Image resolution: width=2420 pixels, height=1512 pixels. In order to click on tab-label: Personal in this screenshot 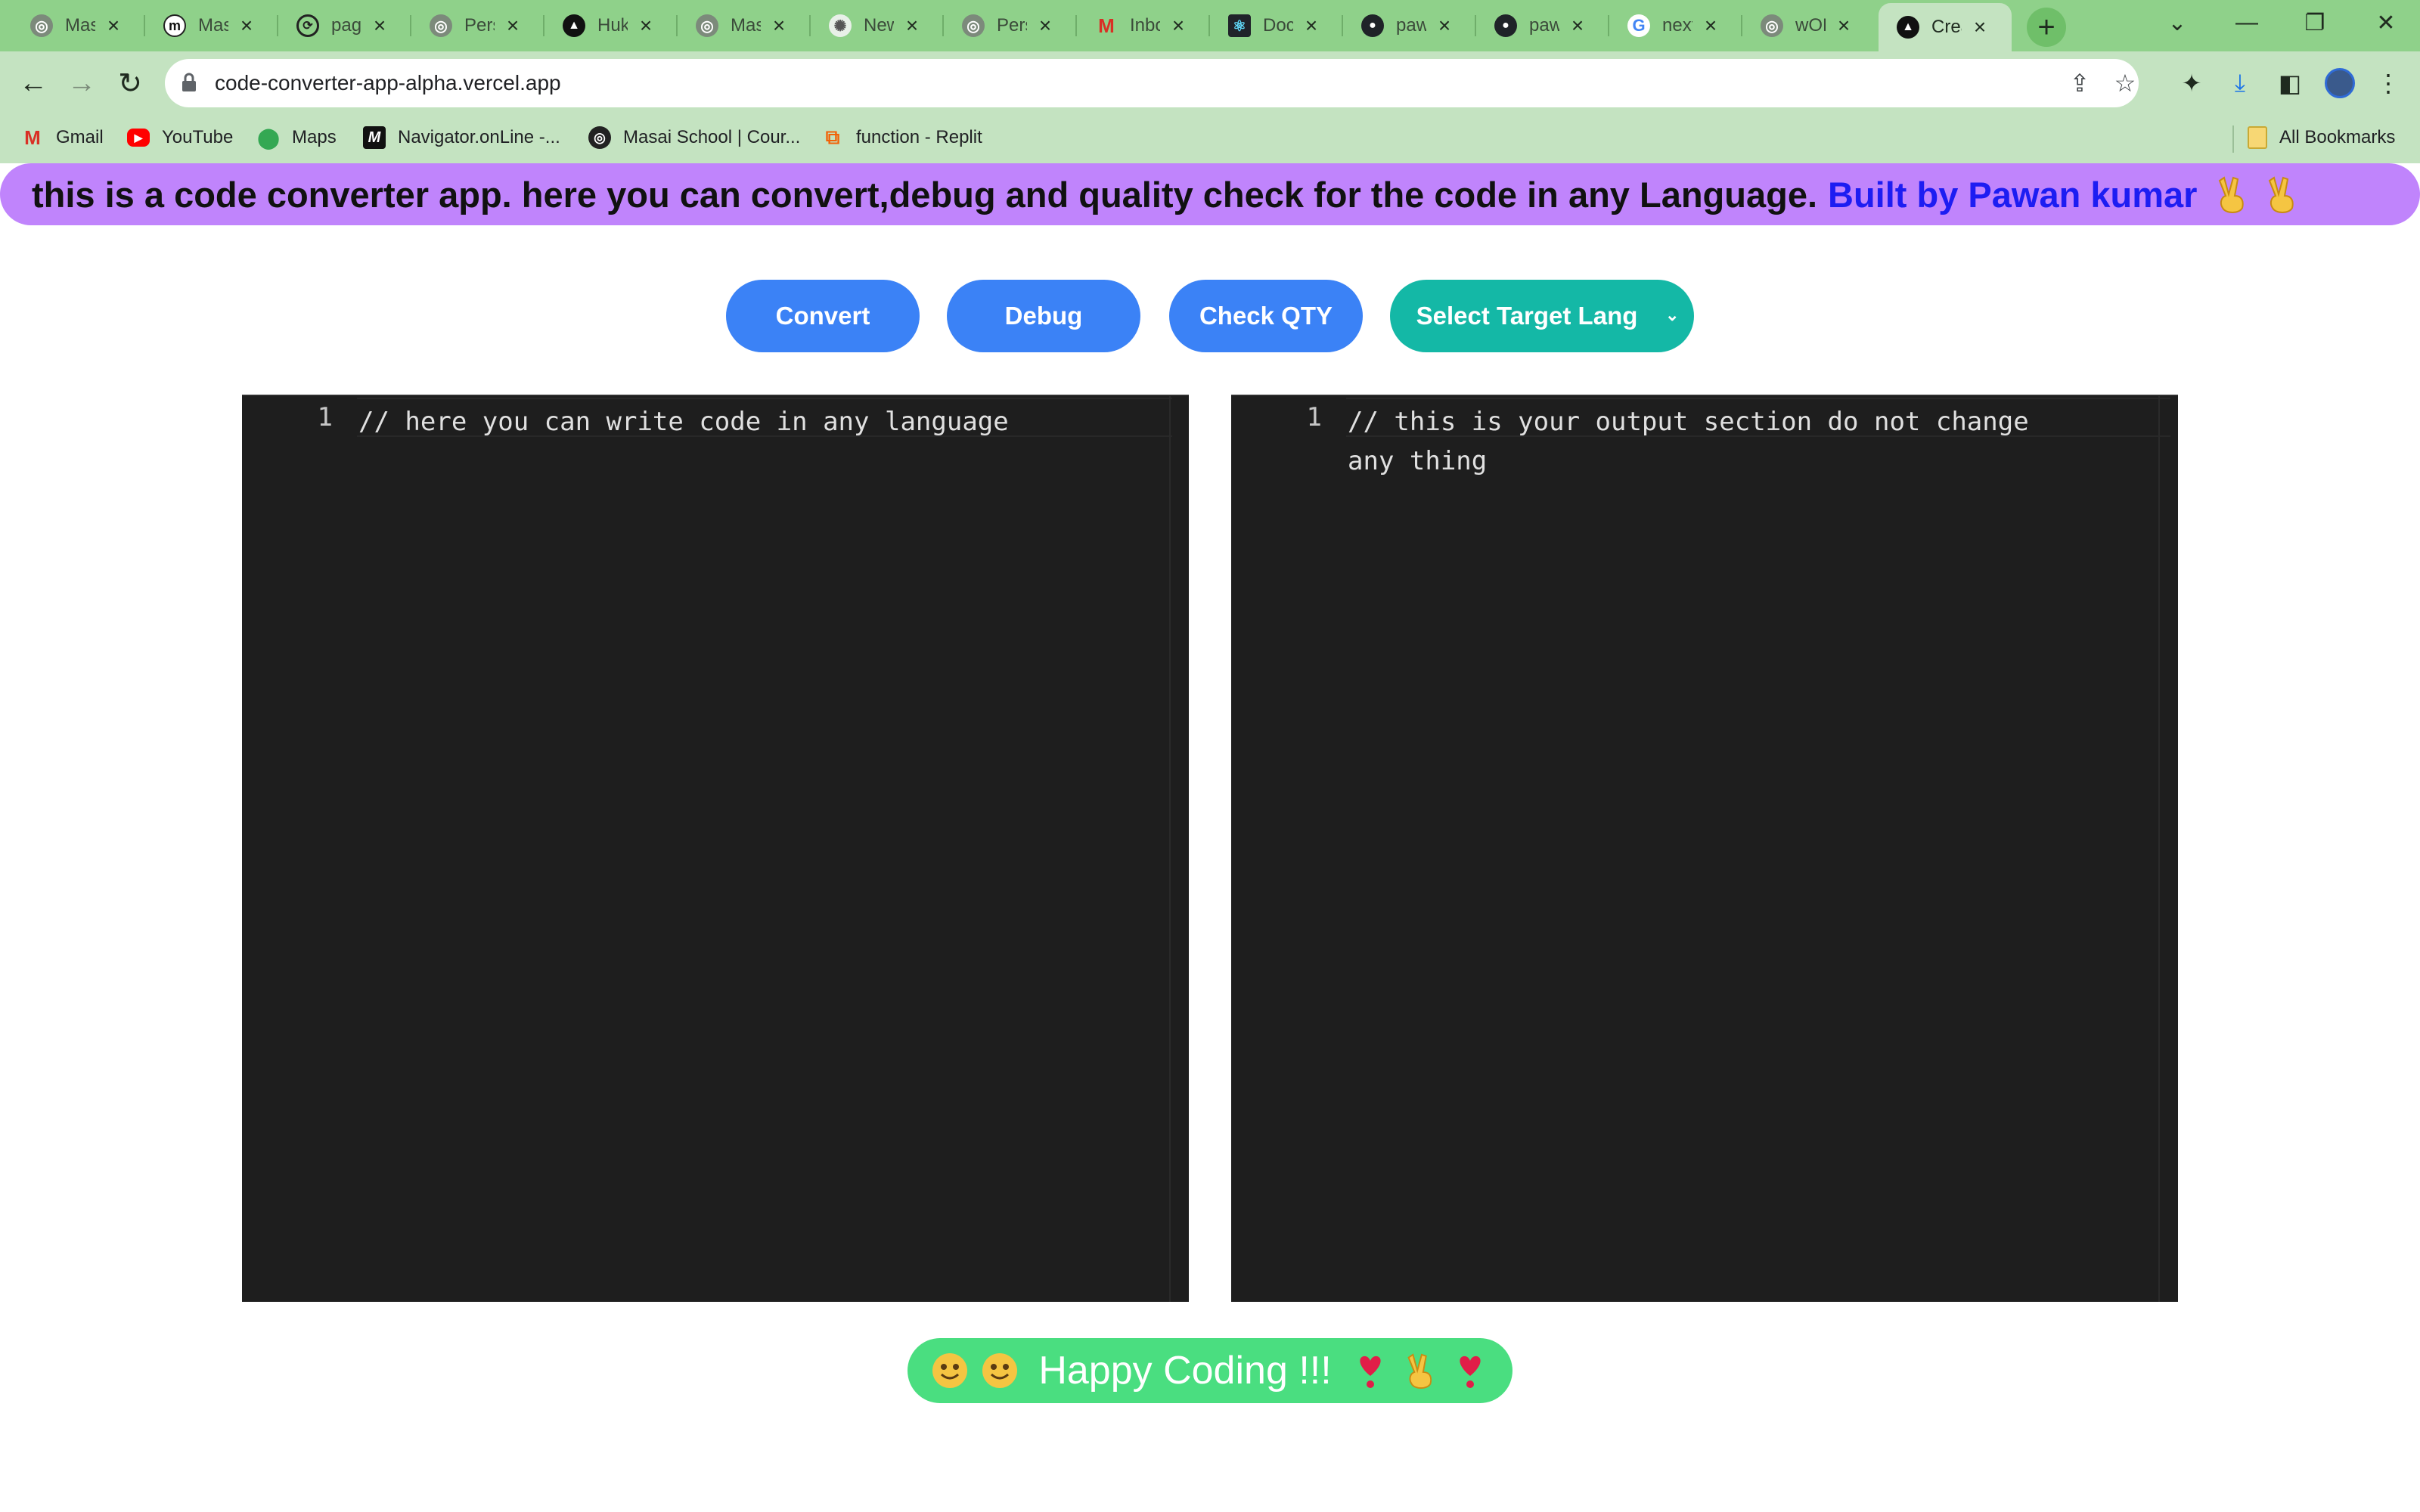, I will do `click(479, 26)`.